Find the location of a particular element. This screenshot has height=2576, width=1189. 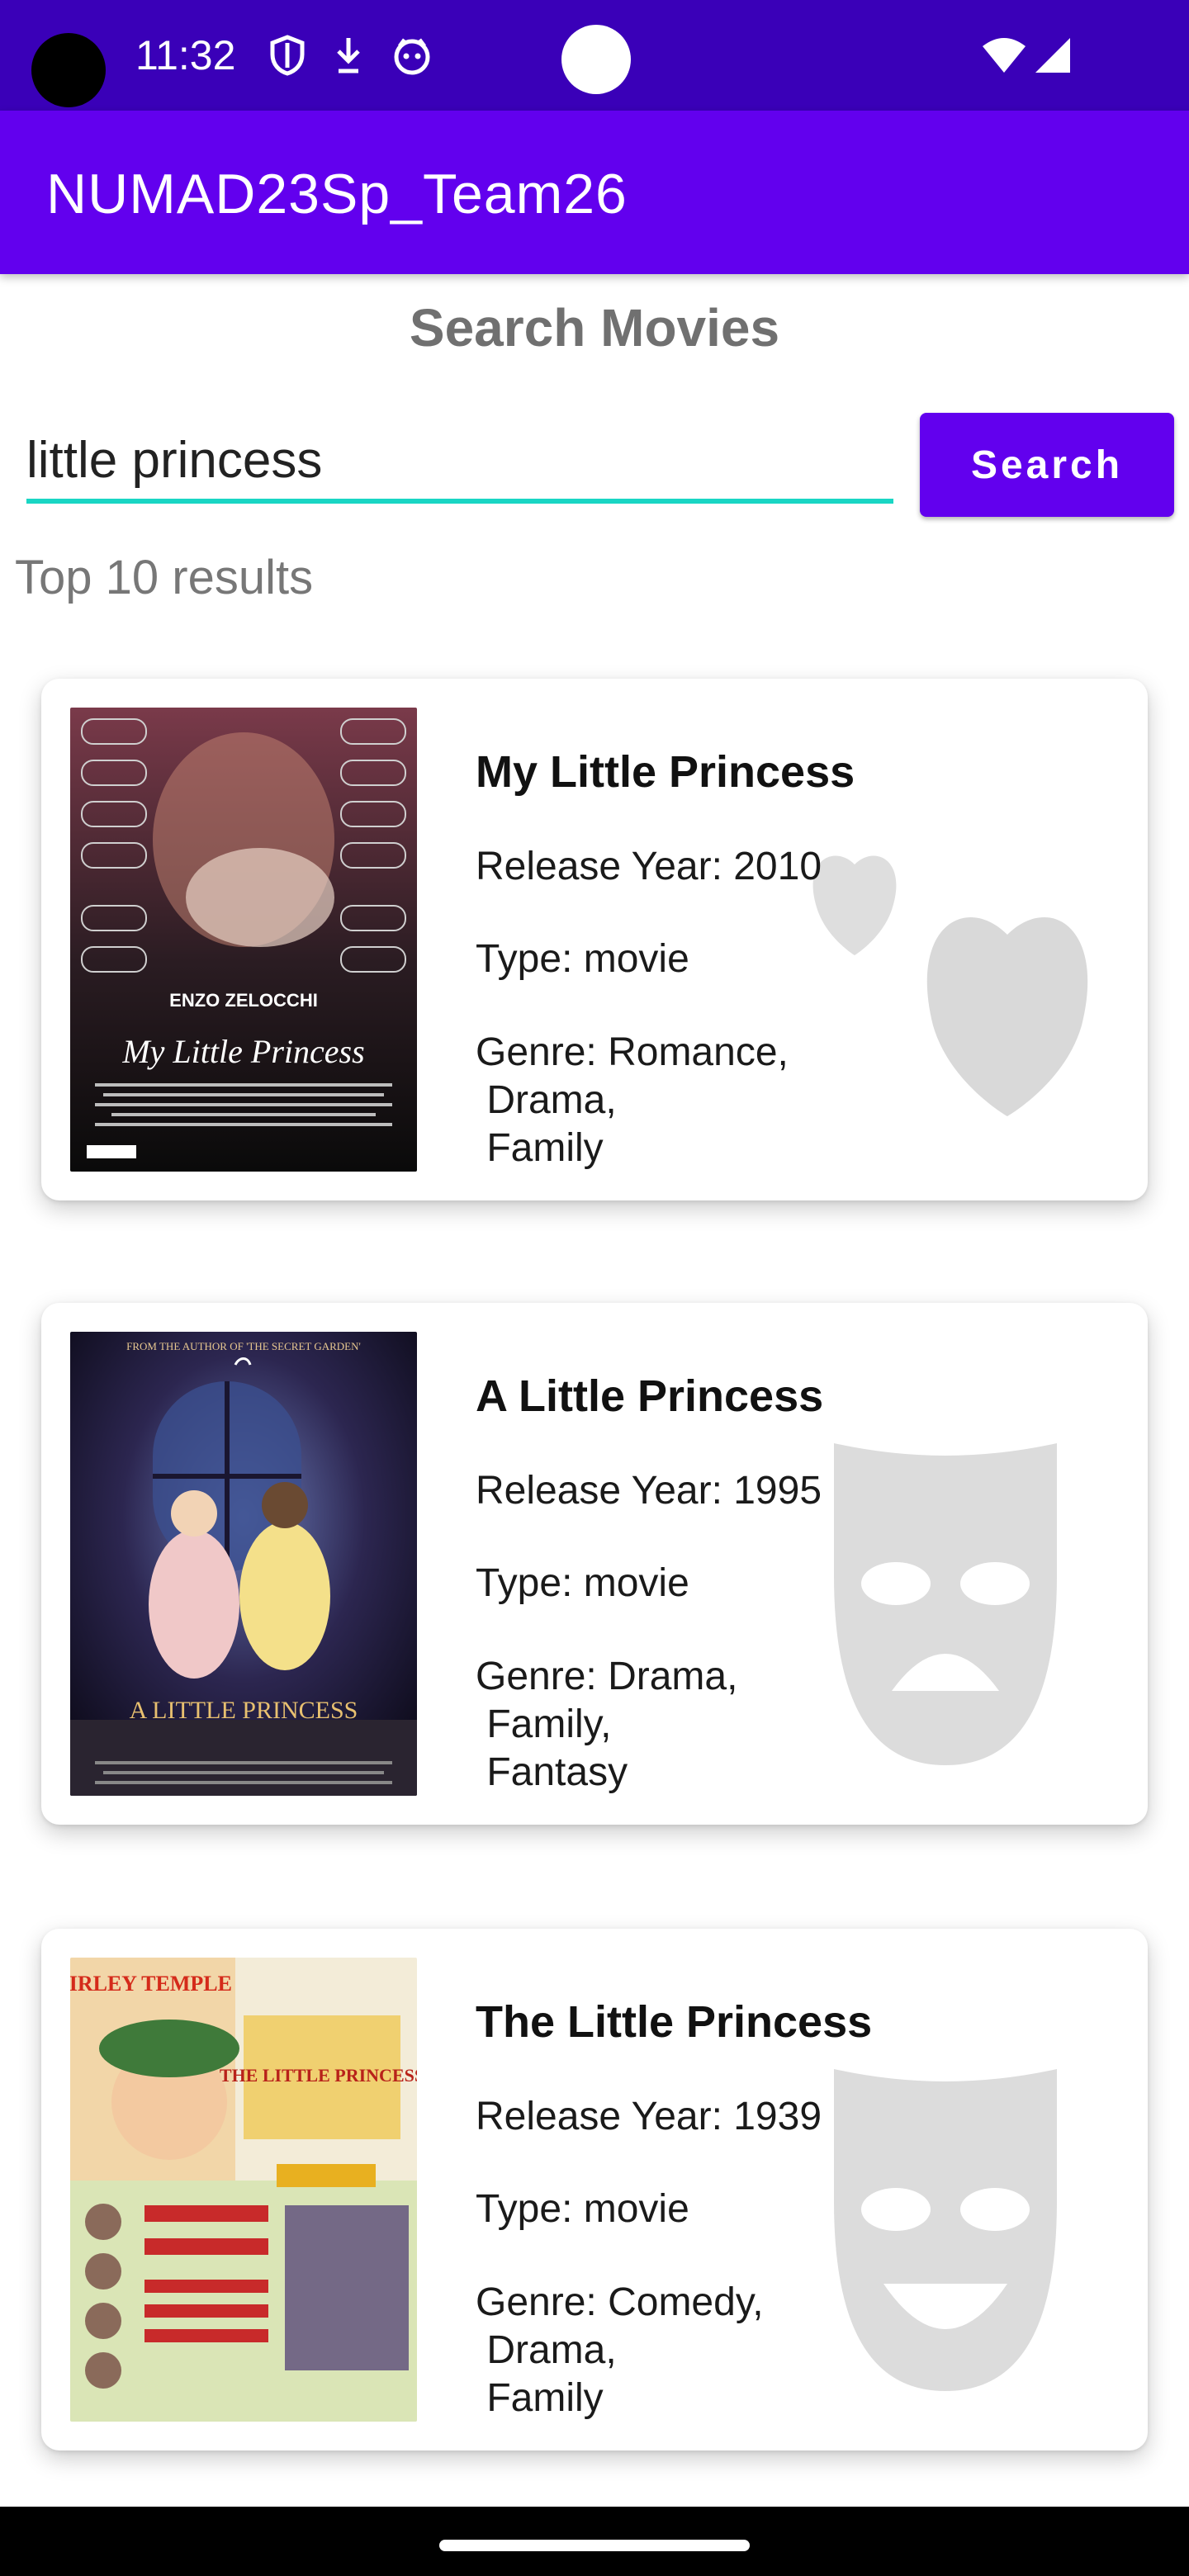

poster-title: THE LITTLE PRINCESS is located at coordinates (318, 2075).